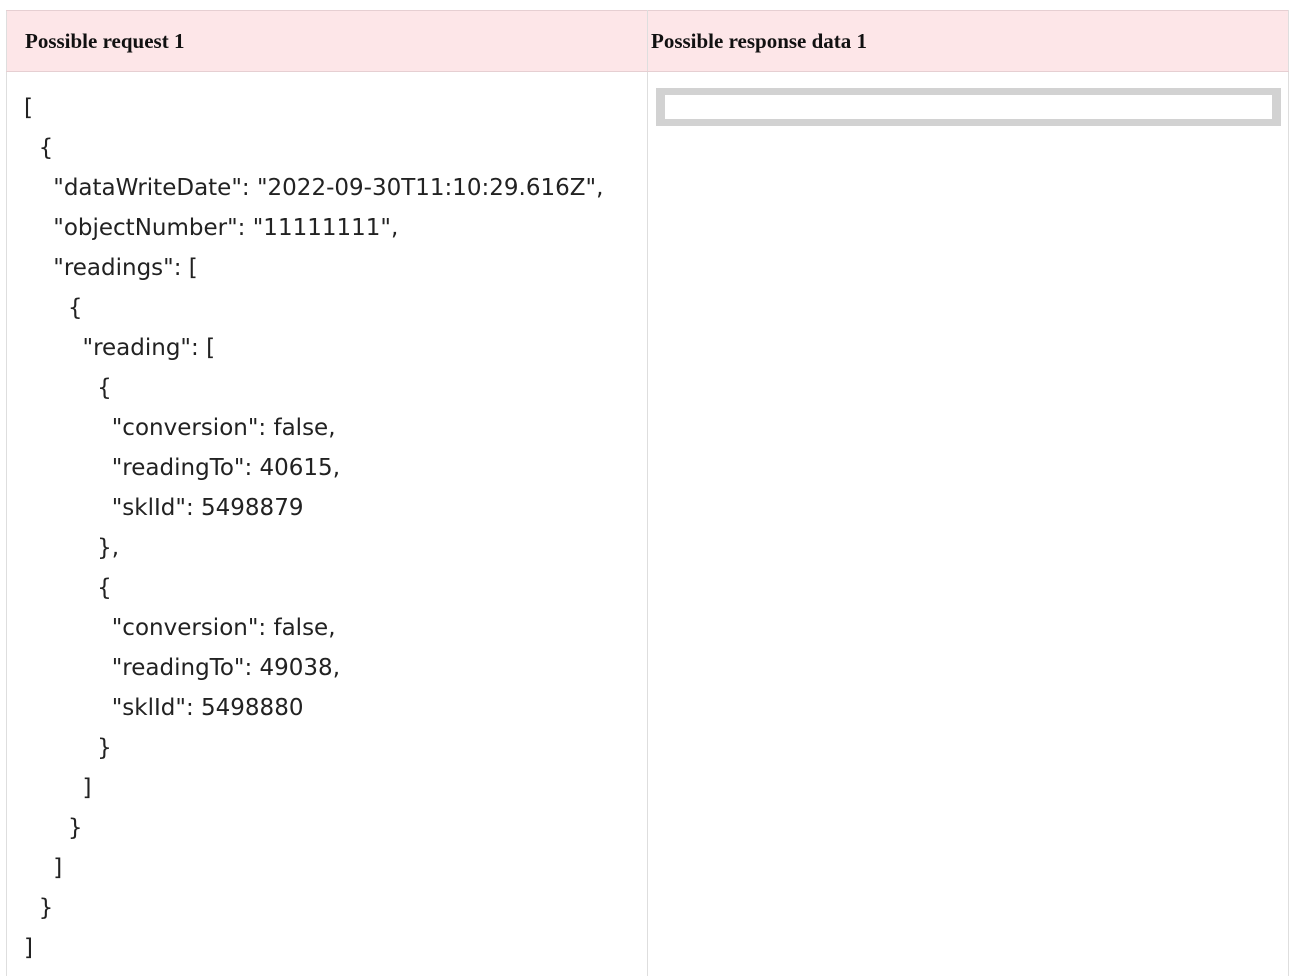 Image resolution: width=1297 pixels, height=976 pixels. What do you see at coordinates (211, 228) in the screenshot?
I see `code-line: "objectNumber": "11111111",` at bounding box center [211, 228].